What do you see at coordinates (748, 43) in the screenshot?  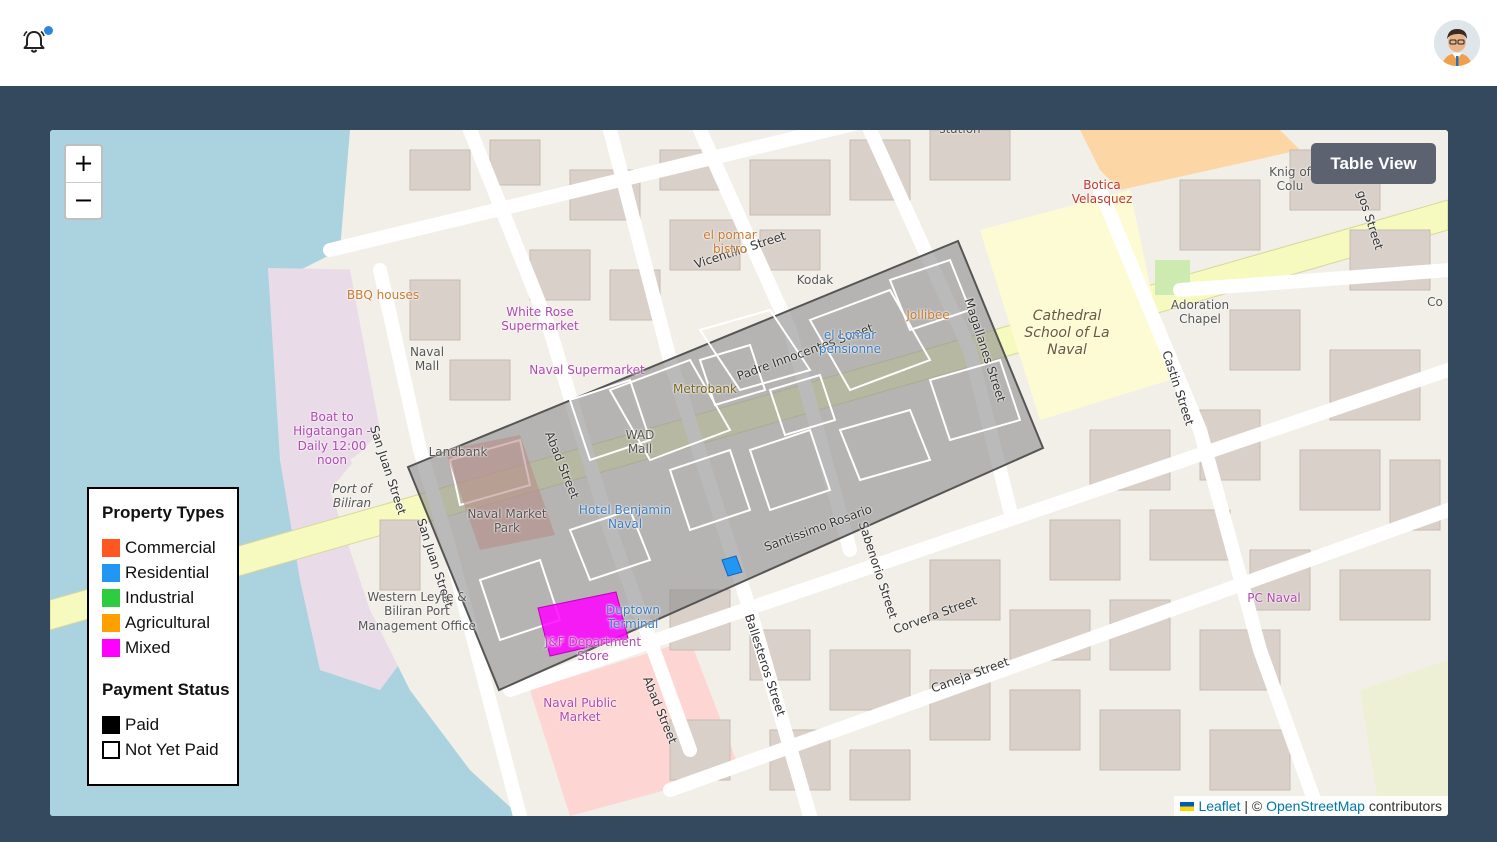 I see `top-bar` at bounding box center [748, 43].